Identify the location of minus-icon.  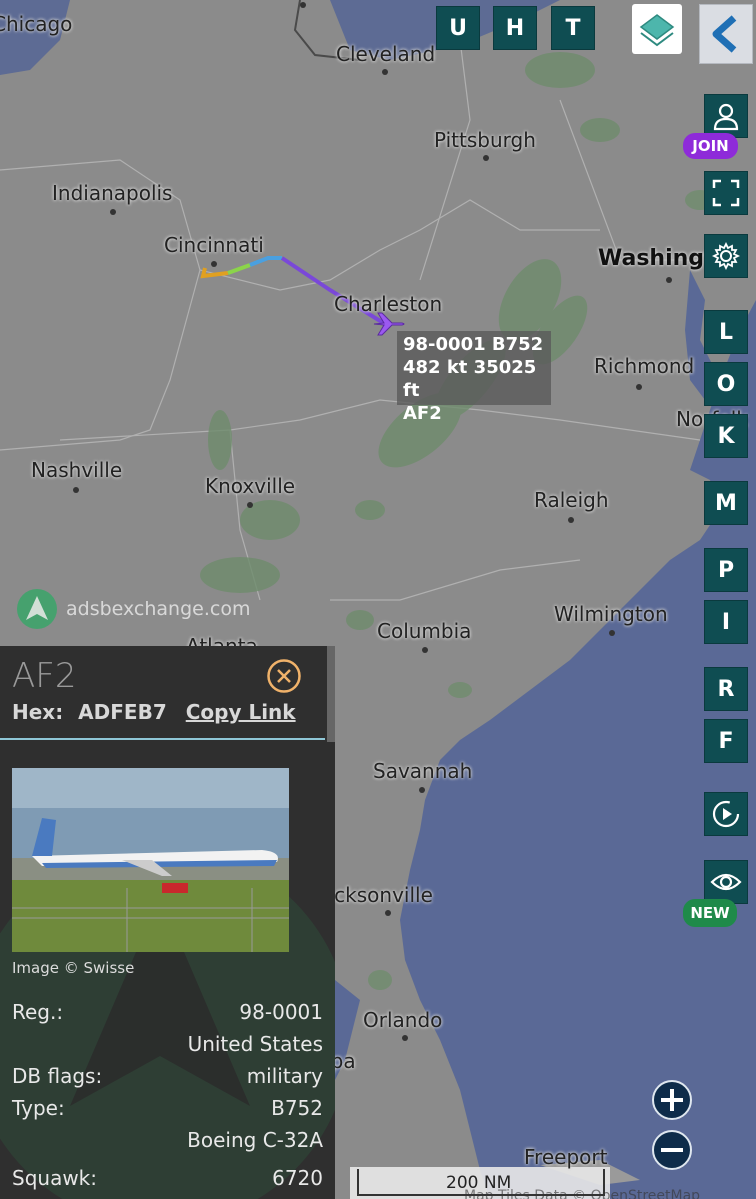
(672, 1150).